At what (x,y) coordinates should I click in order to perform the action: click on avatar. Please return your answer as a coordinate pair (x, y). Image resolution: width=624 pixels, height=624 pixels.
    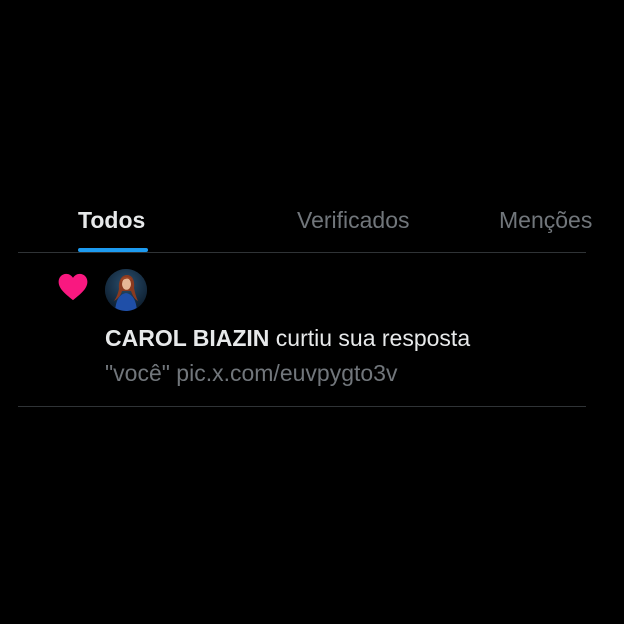
    Looking at the image, I should click on (126, 290).